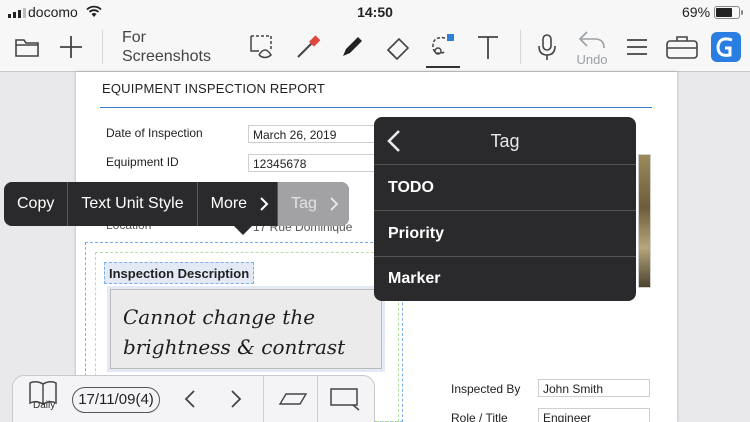 The width and height of the screenshot is (750, 422). What do you see at coordinates (505, 234) in the screenshot?
I see `tag-option-priority: Priority` at bounding box center [505, 234].